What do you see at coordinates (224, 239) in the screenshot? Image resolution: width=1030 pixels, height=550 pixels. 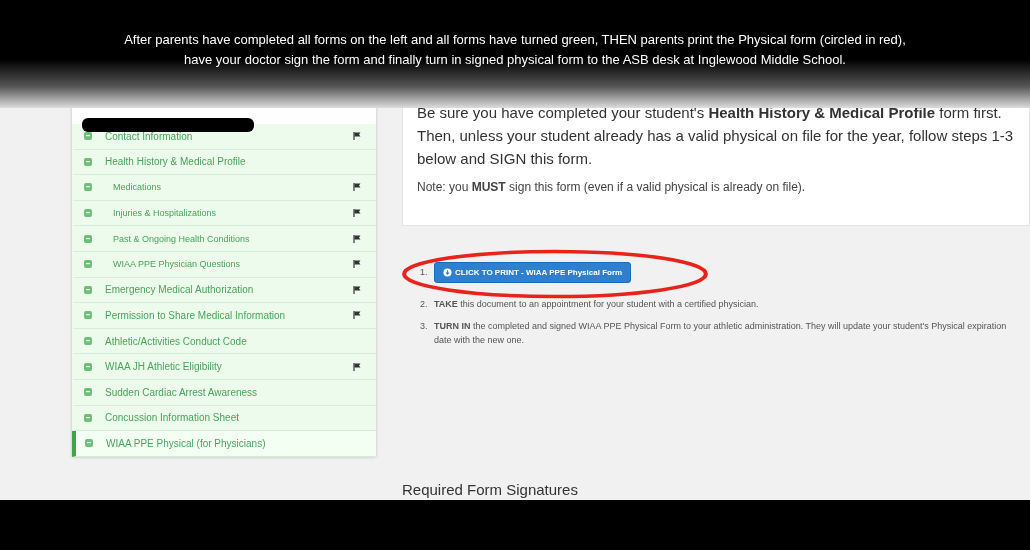 I see `sidebar-item: Past & Ongoing Health Conditions` at bounding box center [224, 239].